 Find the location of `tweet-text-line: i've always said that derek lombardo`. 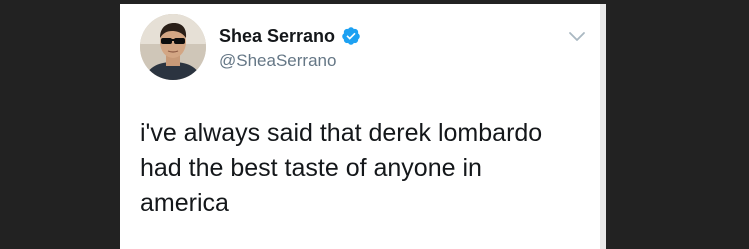

tweet-text-line: i've always said that derek lombardo is located at coordinates (341, 133).